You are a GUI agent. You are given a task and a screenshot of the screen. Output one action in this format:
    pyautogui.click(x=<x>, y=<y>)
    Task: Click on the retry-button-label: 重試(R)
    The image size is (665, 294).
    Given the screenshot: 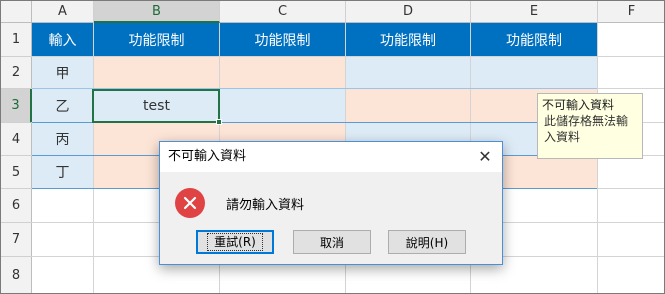 What is the action you would take?
    pyautogui.click(x=235, y=242)
    